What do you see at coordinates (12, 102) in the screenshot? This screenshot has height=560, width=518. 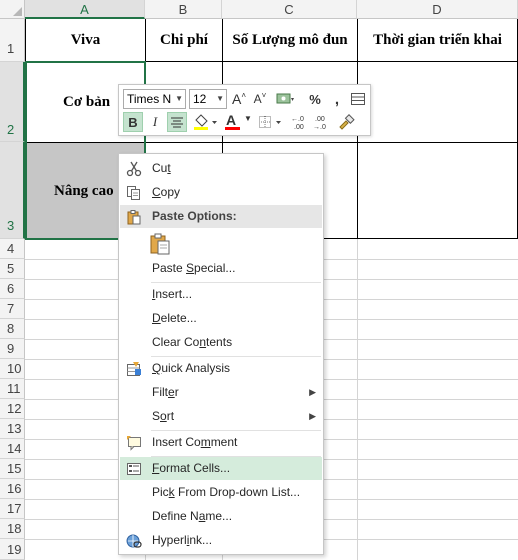 I see `row-header-2: 2` at bounding box center [12, 102].